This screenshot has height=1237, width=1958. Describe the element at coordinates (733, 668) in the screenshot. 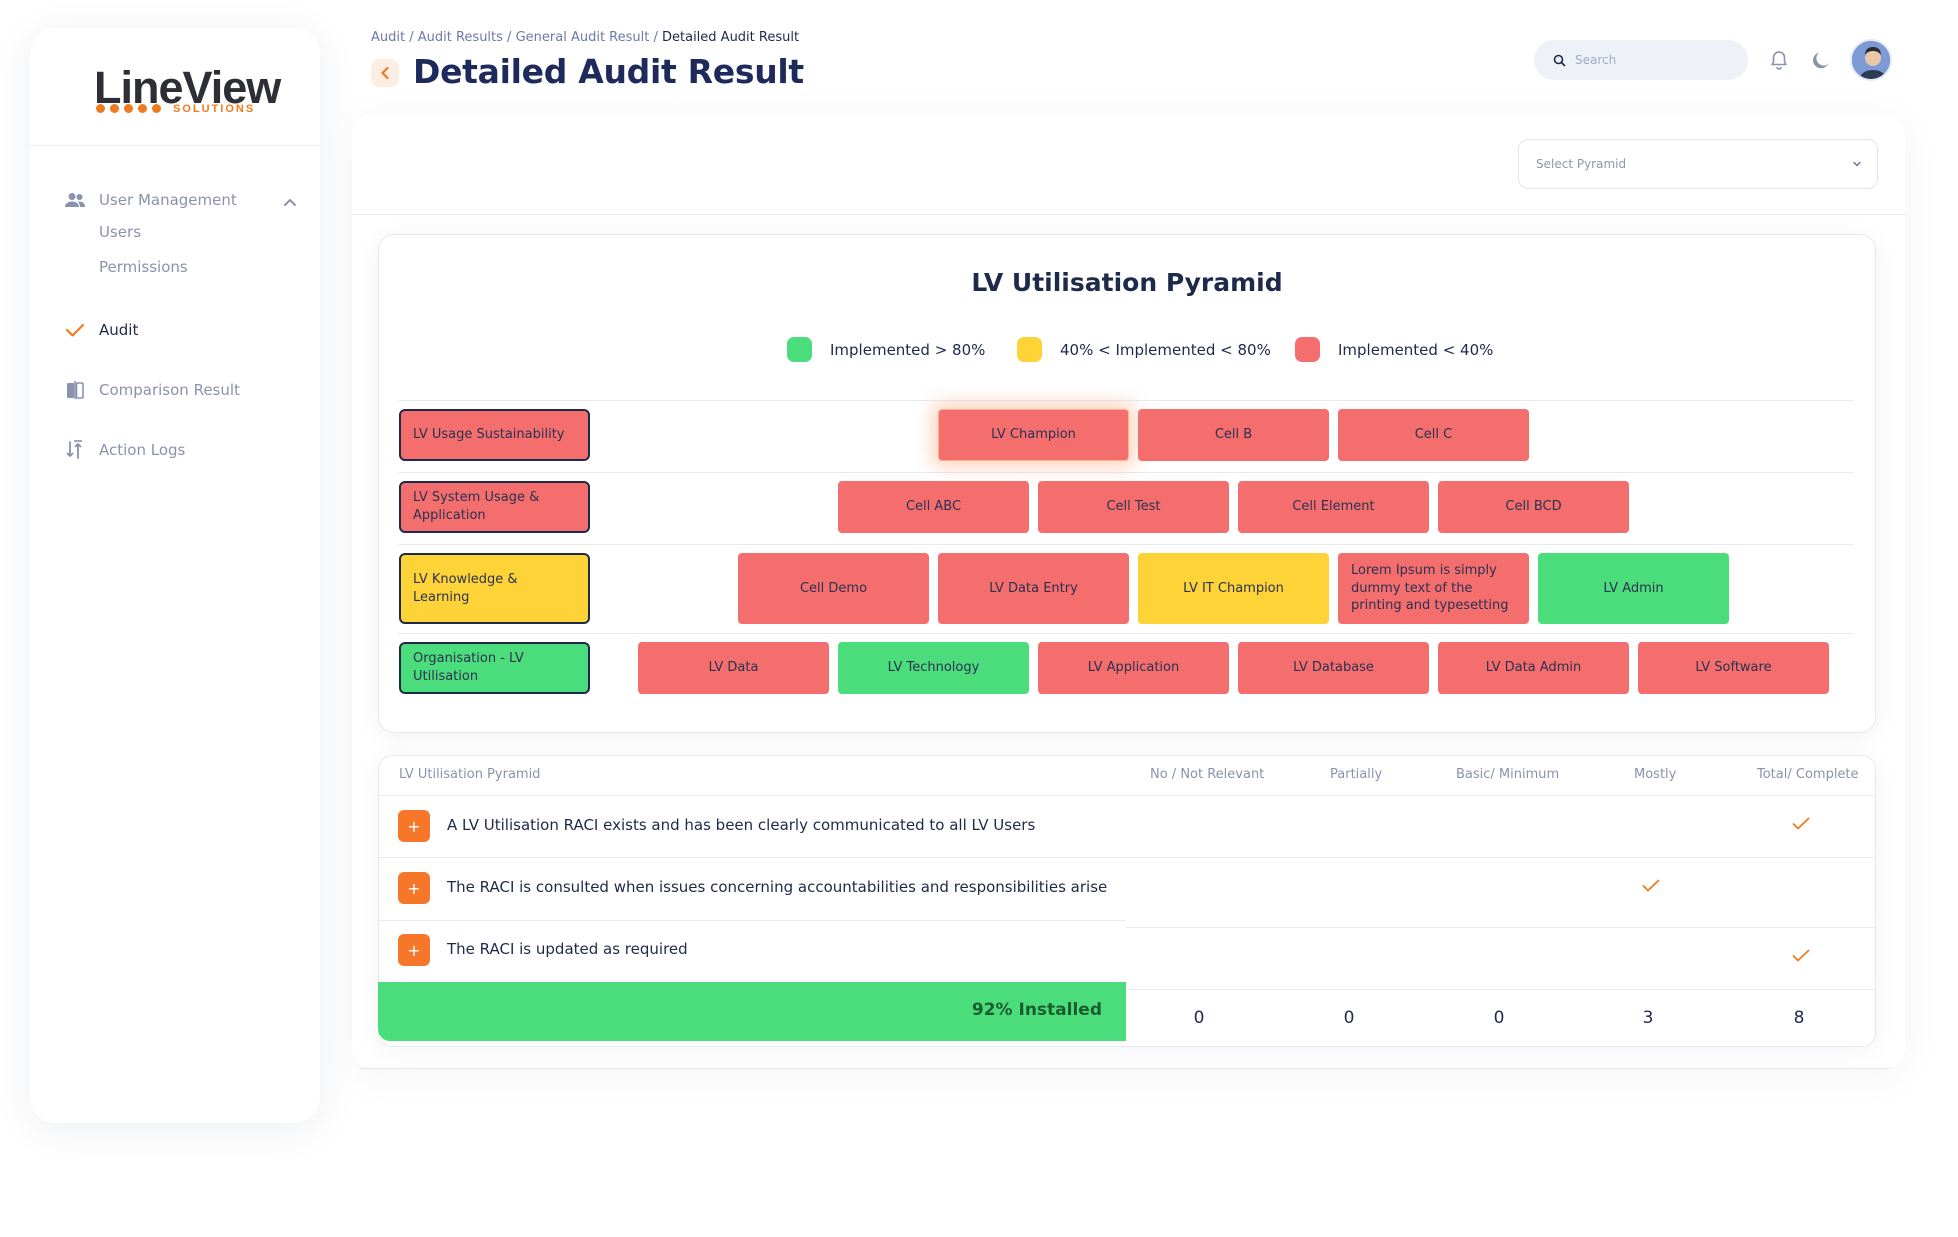

I see `pyramid-cell: LV Data` at that location.